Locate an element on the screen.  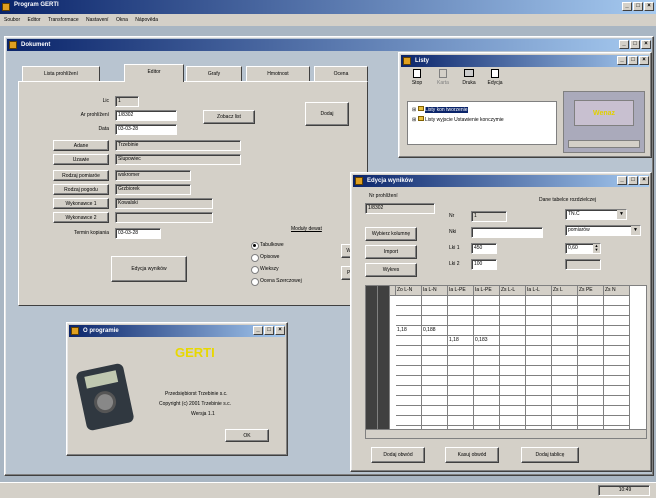
field-button-4: Uzawie is located at coordinates (81, 159).